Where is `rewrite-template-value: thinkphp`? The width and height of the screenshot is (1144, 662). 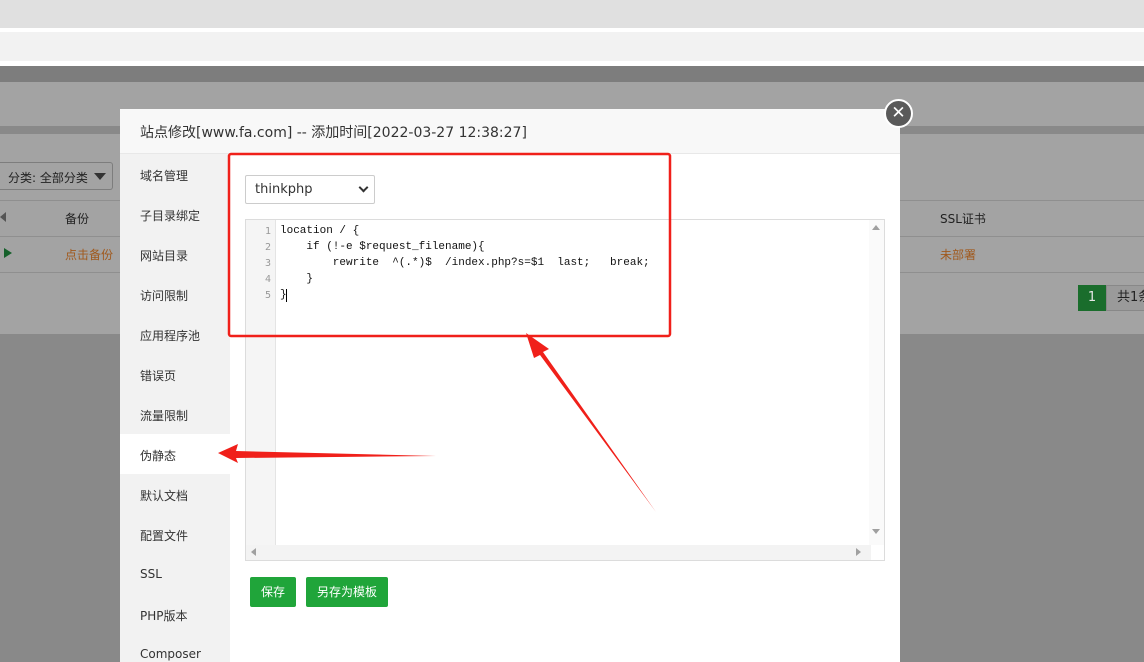
rewrite-template-value: thinkphp is located at coordinates (284, 189).